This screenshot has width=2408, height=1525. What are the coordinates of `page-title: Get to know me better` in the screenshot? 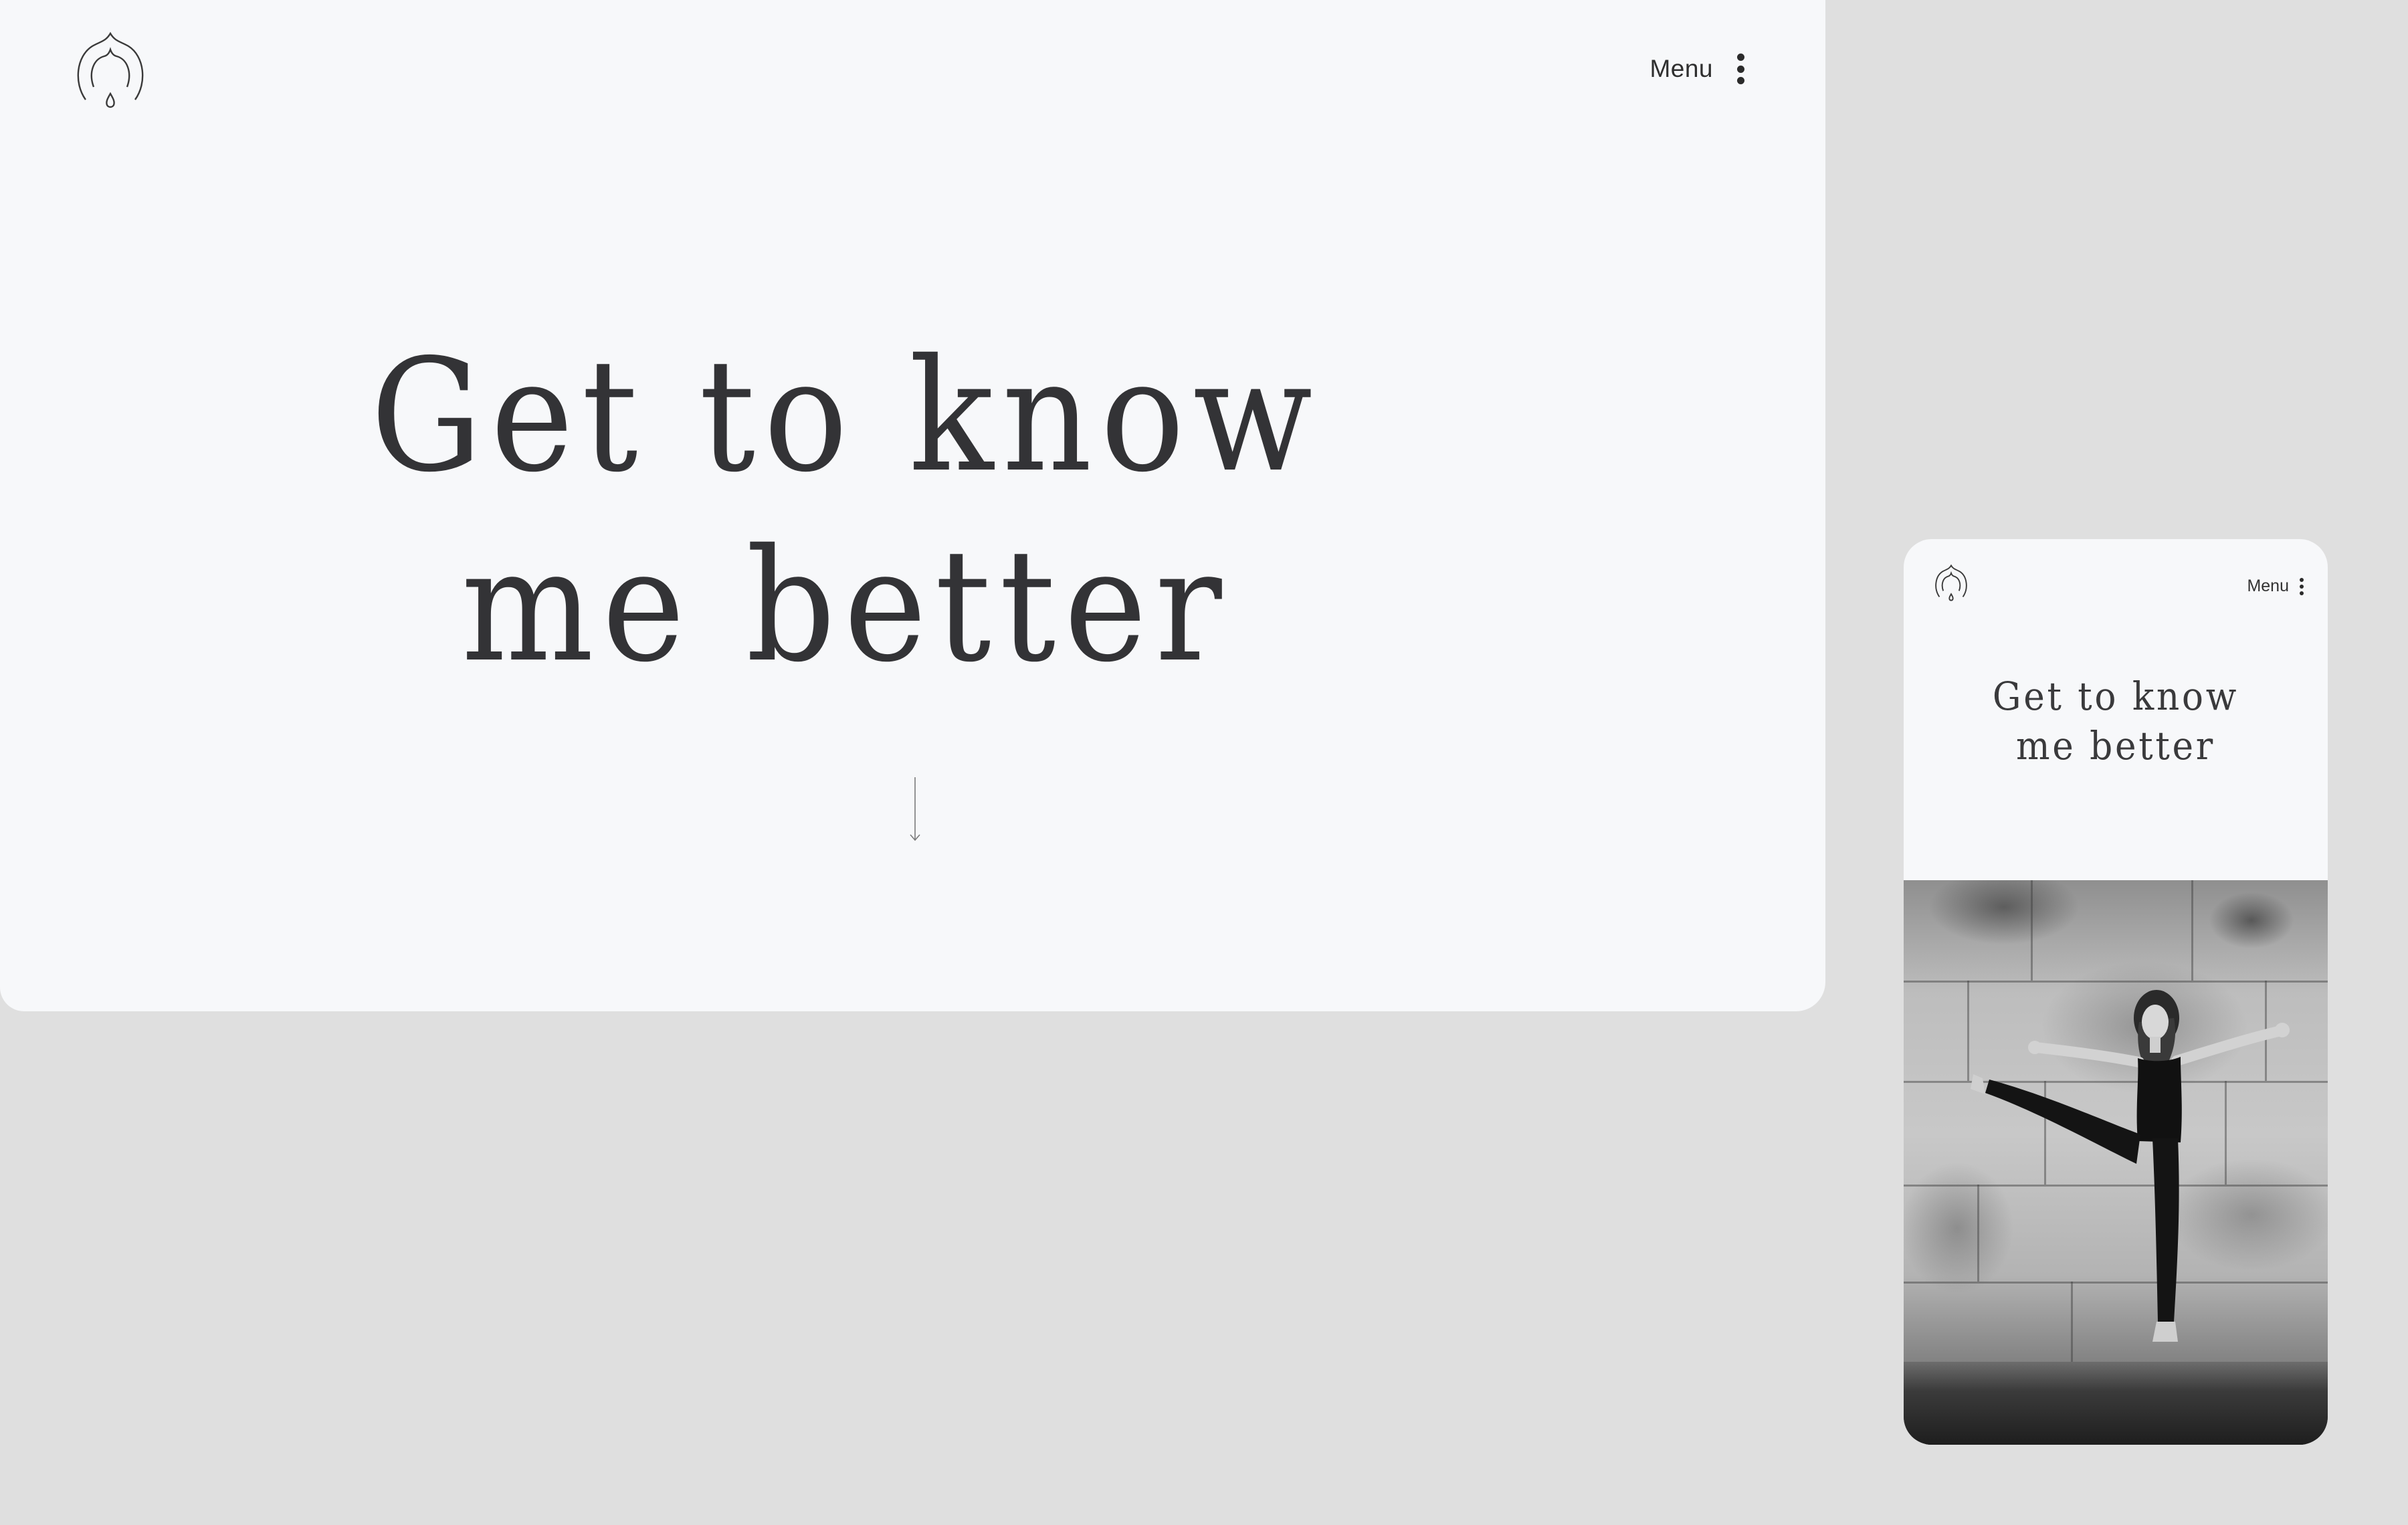 It's located at (2116, 721).